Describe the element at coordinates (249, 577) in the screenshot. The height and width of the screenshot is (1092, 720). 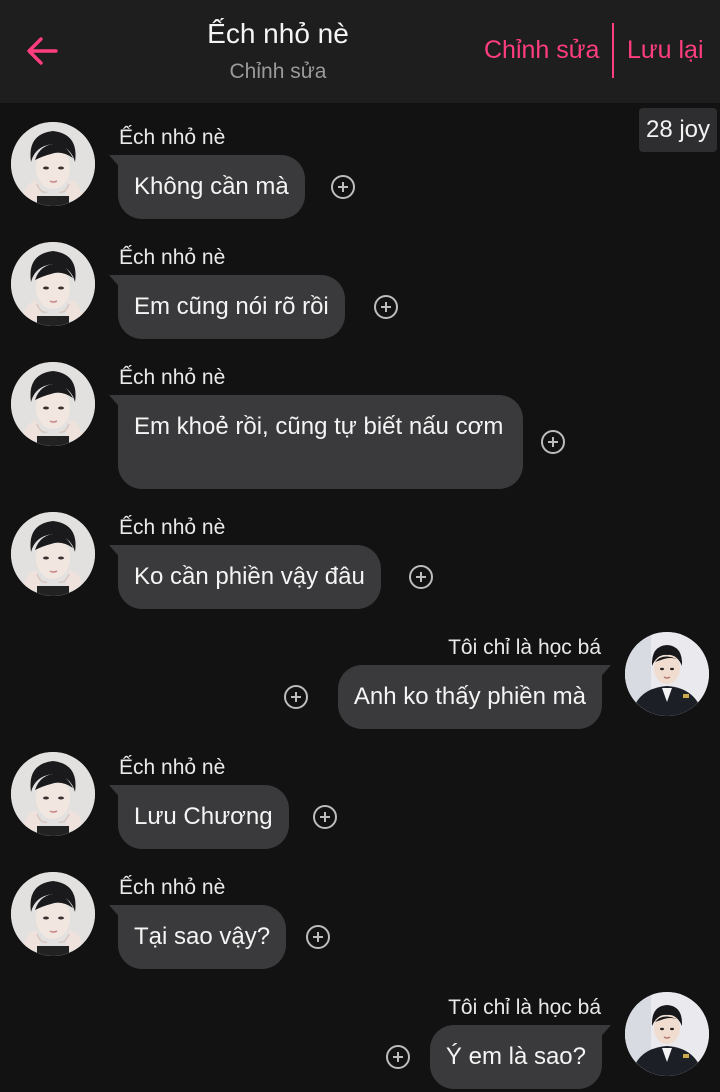
I see `message-bubble: Ko cần phiền vậy đâu` at that location.